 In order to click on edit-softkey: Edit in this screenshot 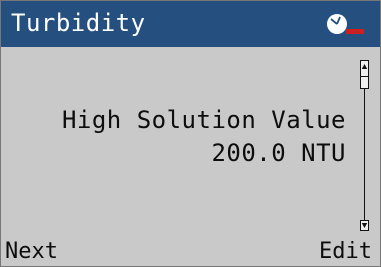, I will do `click(345, 252)`.